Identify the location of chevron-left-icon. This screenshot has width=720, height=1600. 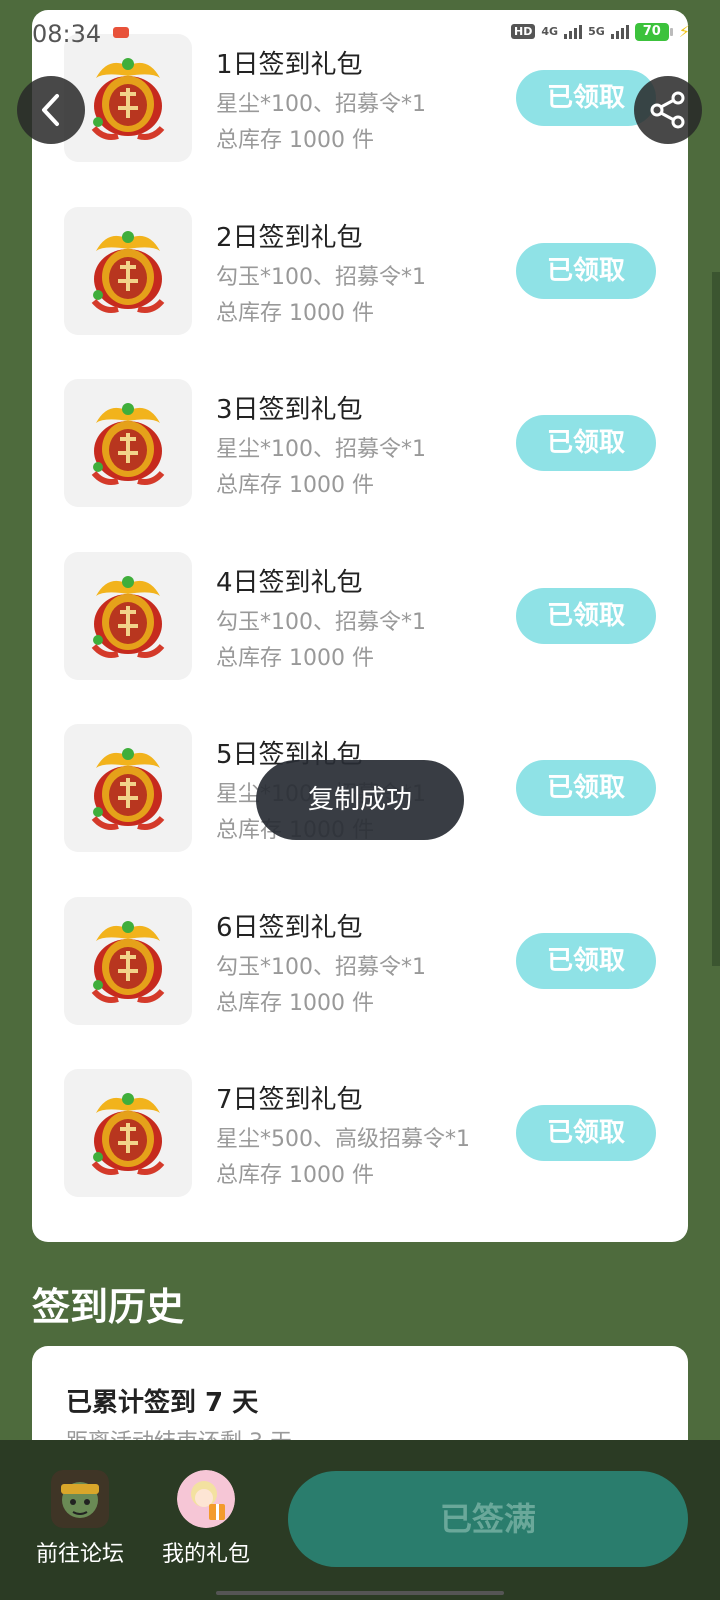
(50, 110).